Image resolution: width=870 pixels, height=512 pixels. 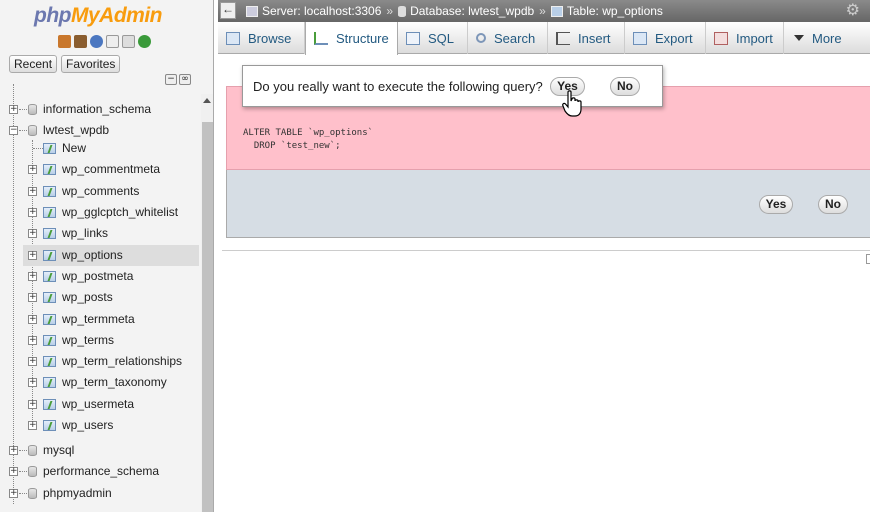 What do you see at coordinates (49, 148) in the screenshot?
I see `new-table-icon` at bounding box center [49, 148].